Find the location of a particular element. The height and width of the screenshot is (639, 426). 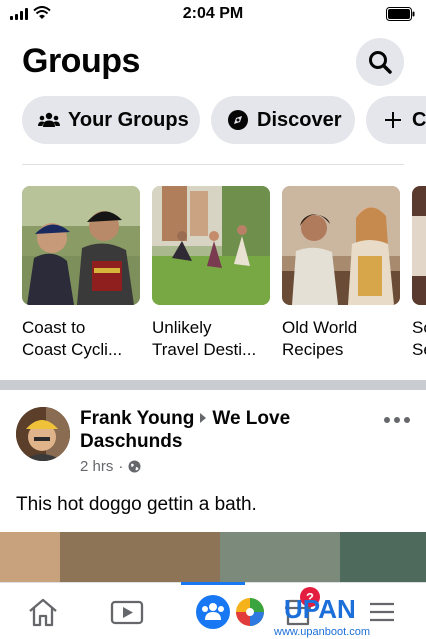

people-icon is located at coordinates (49, 120).